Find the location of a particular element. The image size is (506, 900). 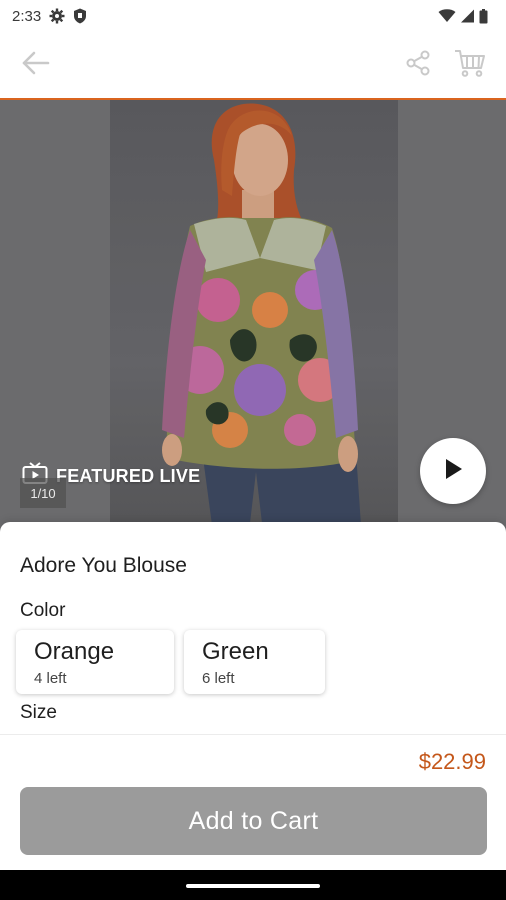

add-to-cart-button: Add to Cart is located at coordinates (253, 821).